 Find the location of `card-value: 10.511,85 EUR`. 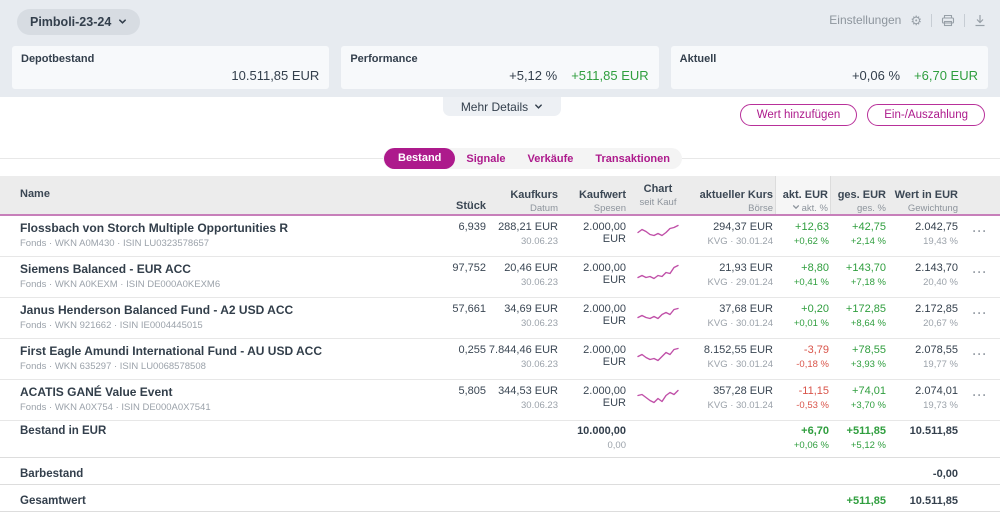

card-value: 10.511,85 EUR is located at coordinates (275, 75).